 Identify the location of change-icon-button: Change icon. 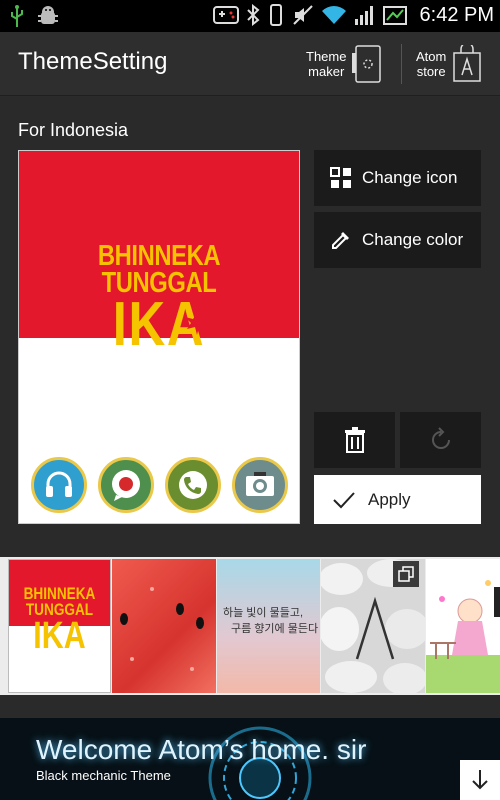
(397, 178).